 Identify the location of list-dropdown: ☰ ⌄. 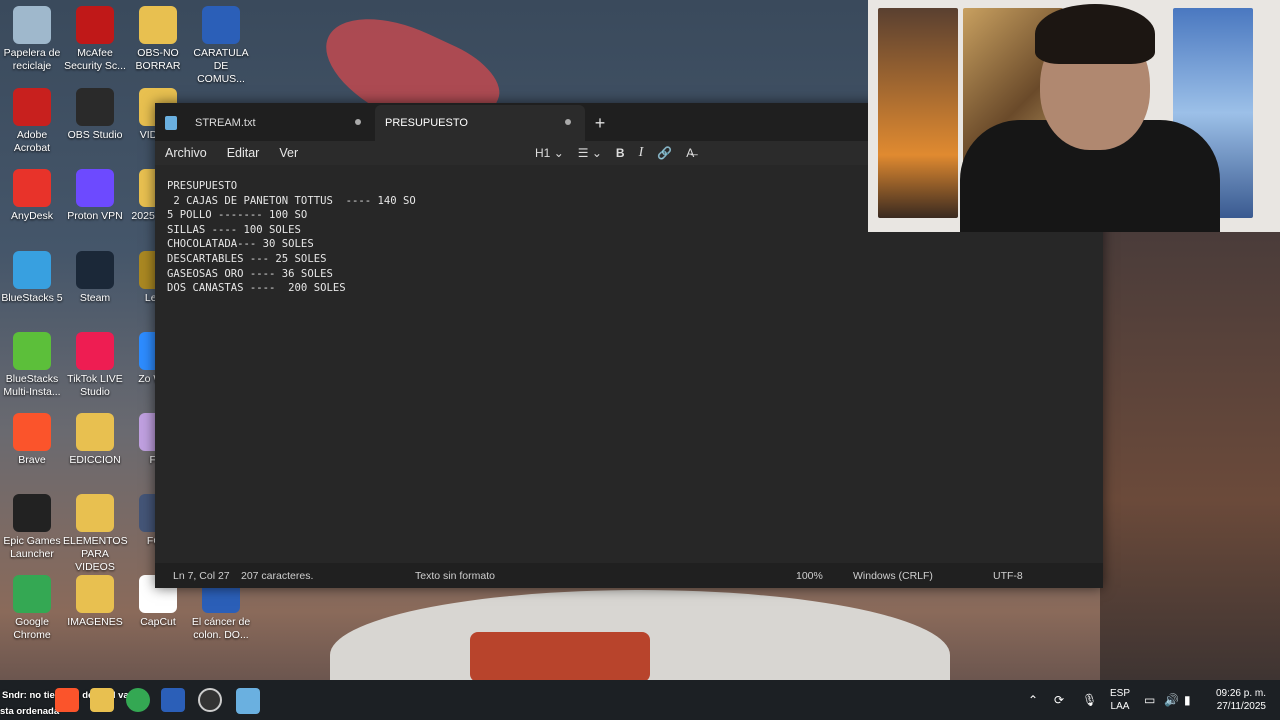
(590, 153).